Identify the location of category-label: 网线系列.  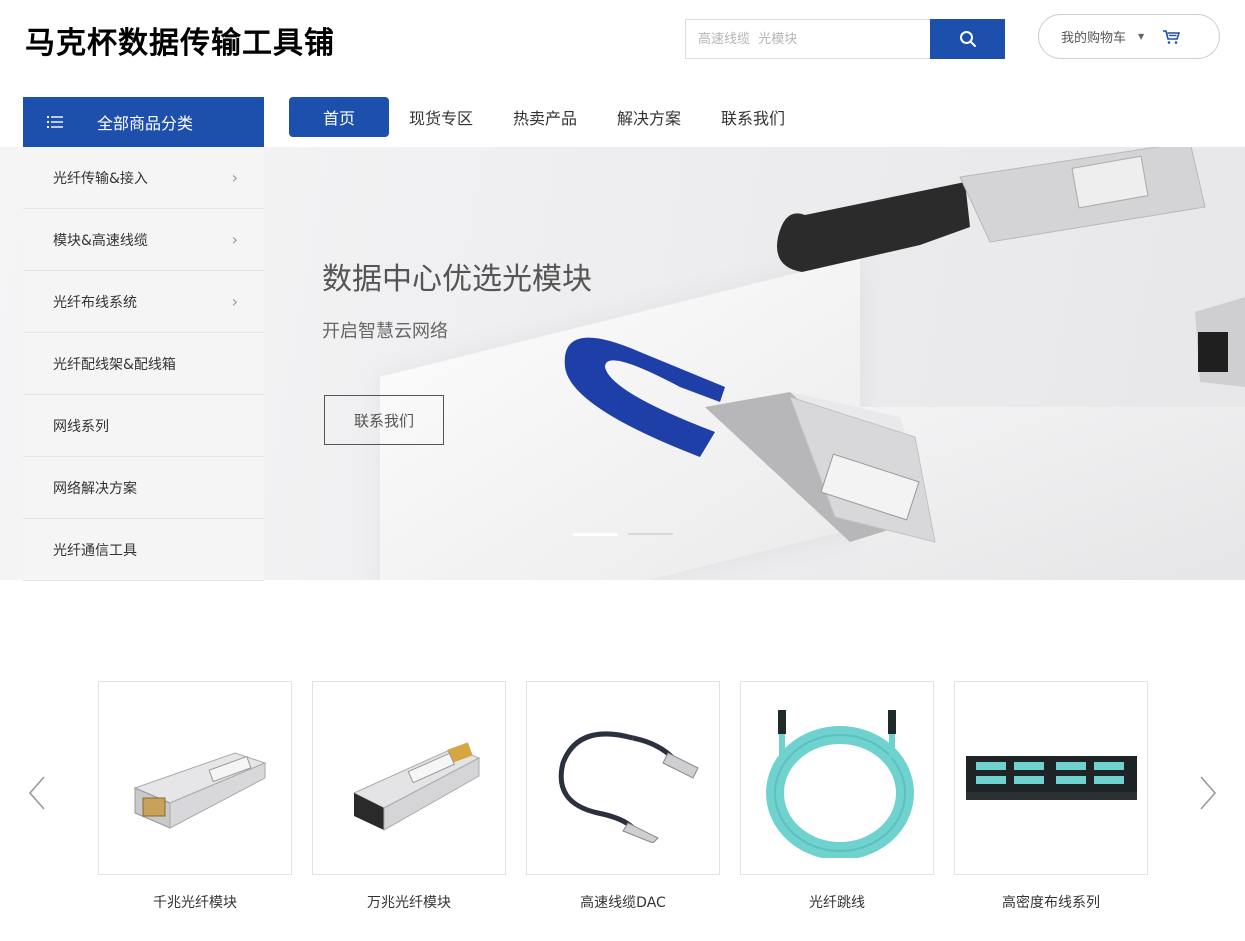
(81, 426).